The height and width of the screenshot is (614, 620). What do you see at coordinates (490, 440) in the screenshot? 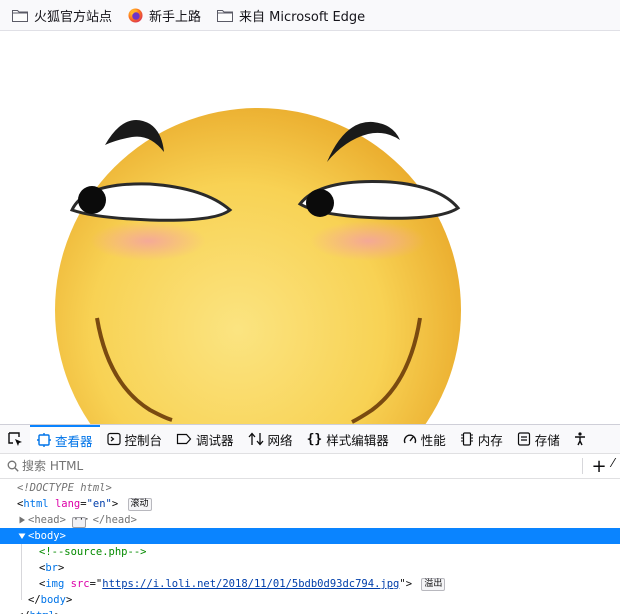
I see `tab-label: 内存` at bounding box center [490, 440].